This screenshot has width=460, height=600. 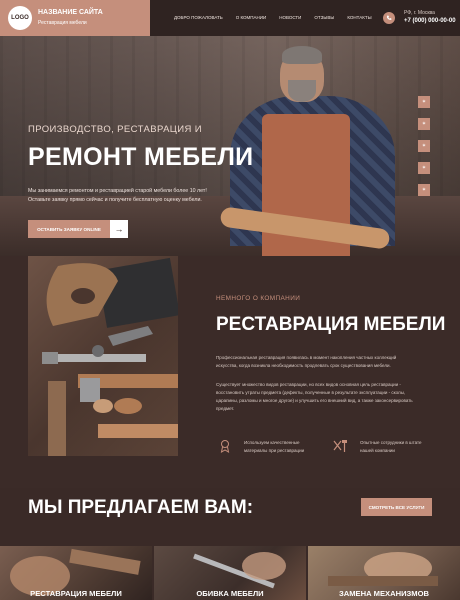 I want to click on tools-image, so click(x=103, y=356).